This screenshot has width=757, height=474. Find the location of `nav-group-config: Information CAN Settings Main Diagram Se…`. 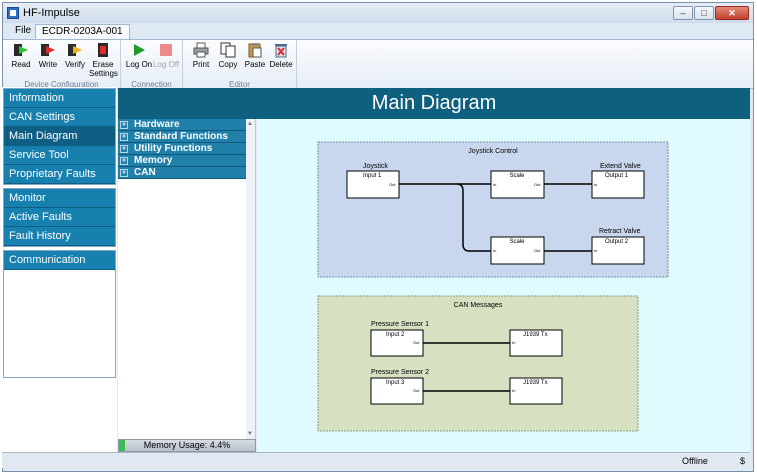

nav-group-config: Information CAN Settings Main Diagram Se… is located at coordinates (59, 136).